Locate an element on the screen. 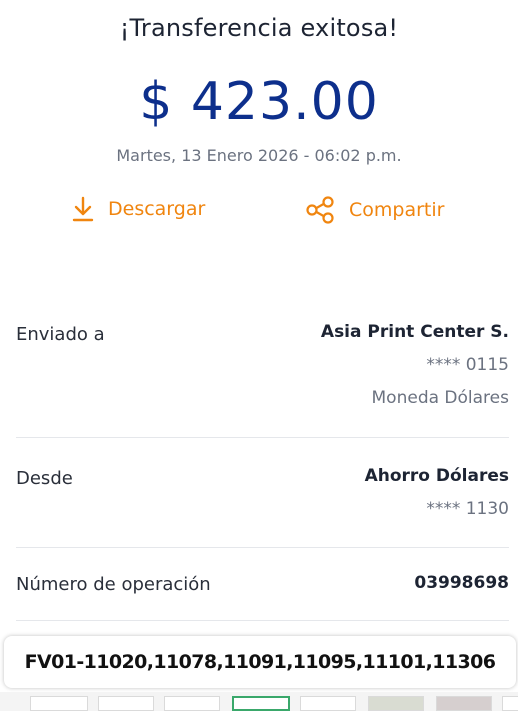  reference-note: FV01-11020,11078,11091,11095,11101,11306 is located at coordinates (260, 662).